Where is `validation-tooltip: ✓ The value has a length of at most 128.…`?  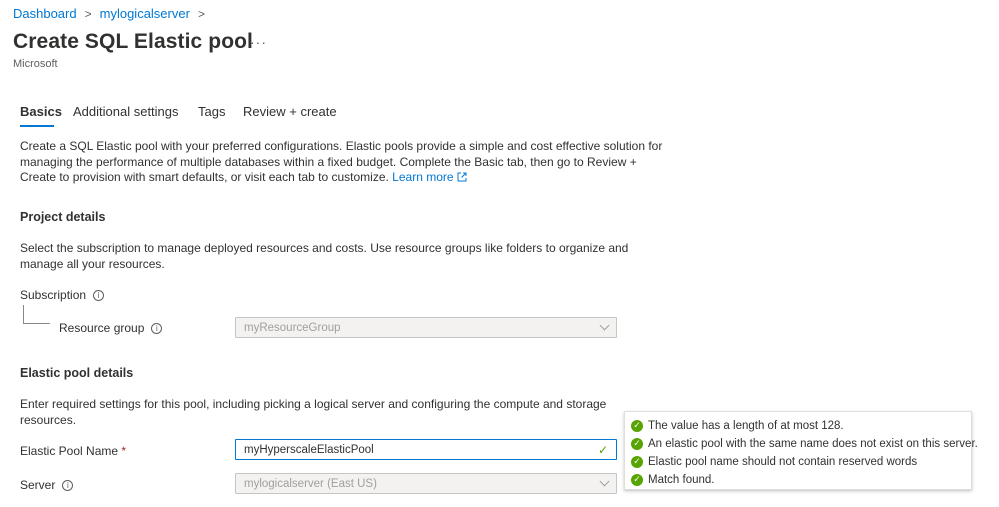 validation-tooltip: ✓ The value has a length of at most 128.… is located at coordinates (801, 450).